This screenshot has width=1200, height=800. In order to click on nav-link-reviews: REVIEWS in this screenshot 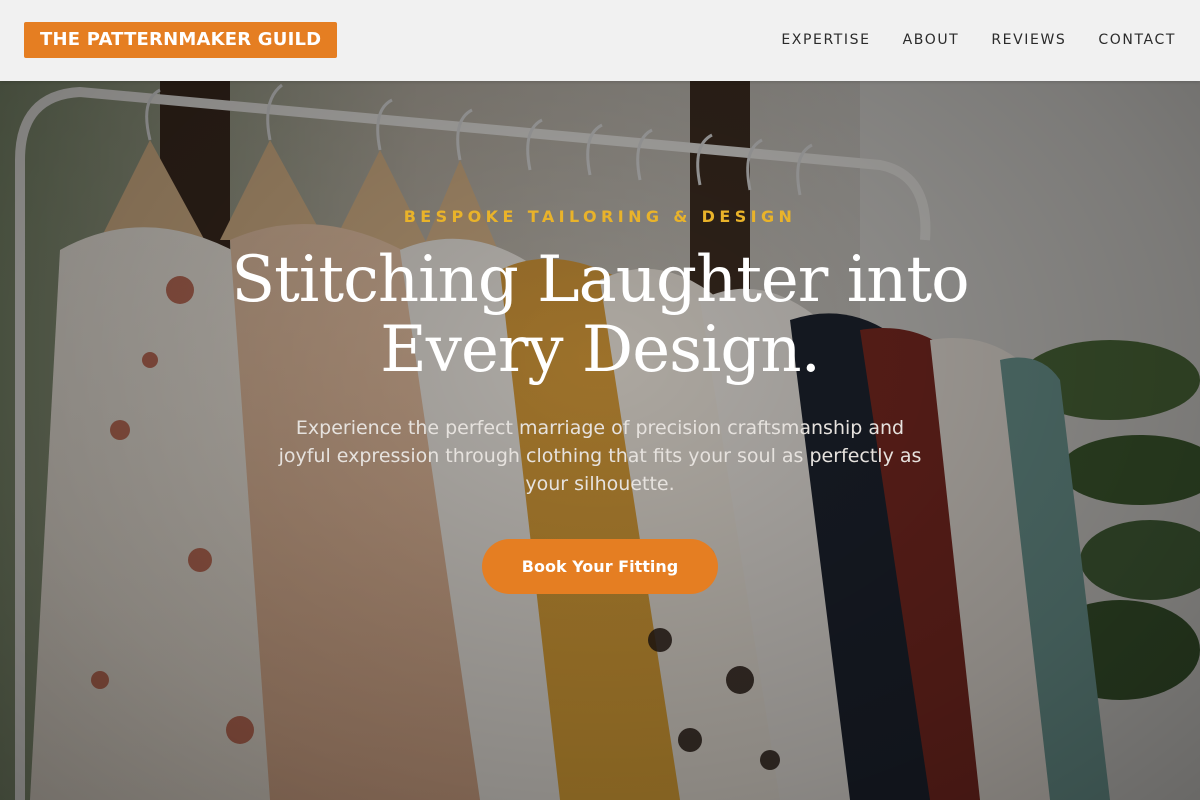, I will do `click(1028, 40)`.